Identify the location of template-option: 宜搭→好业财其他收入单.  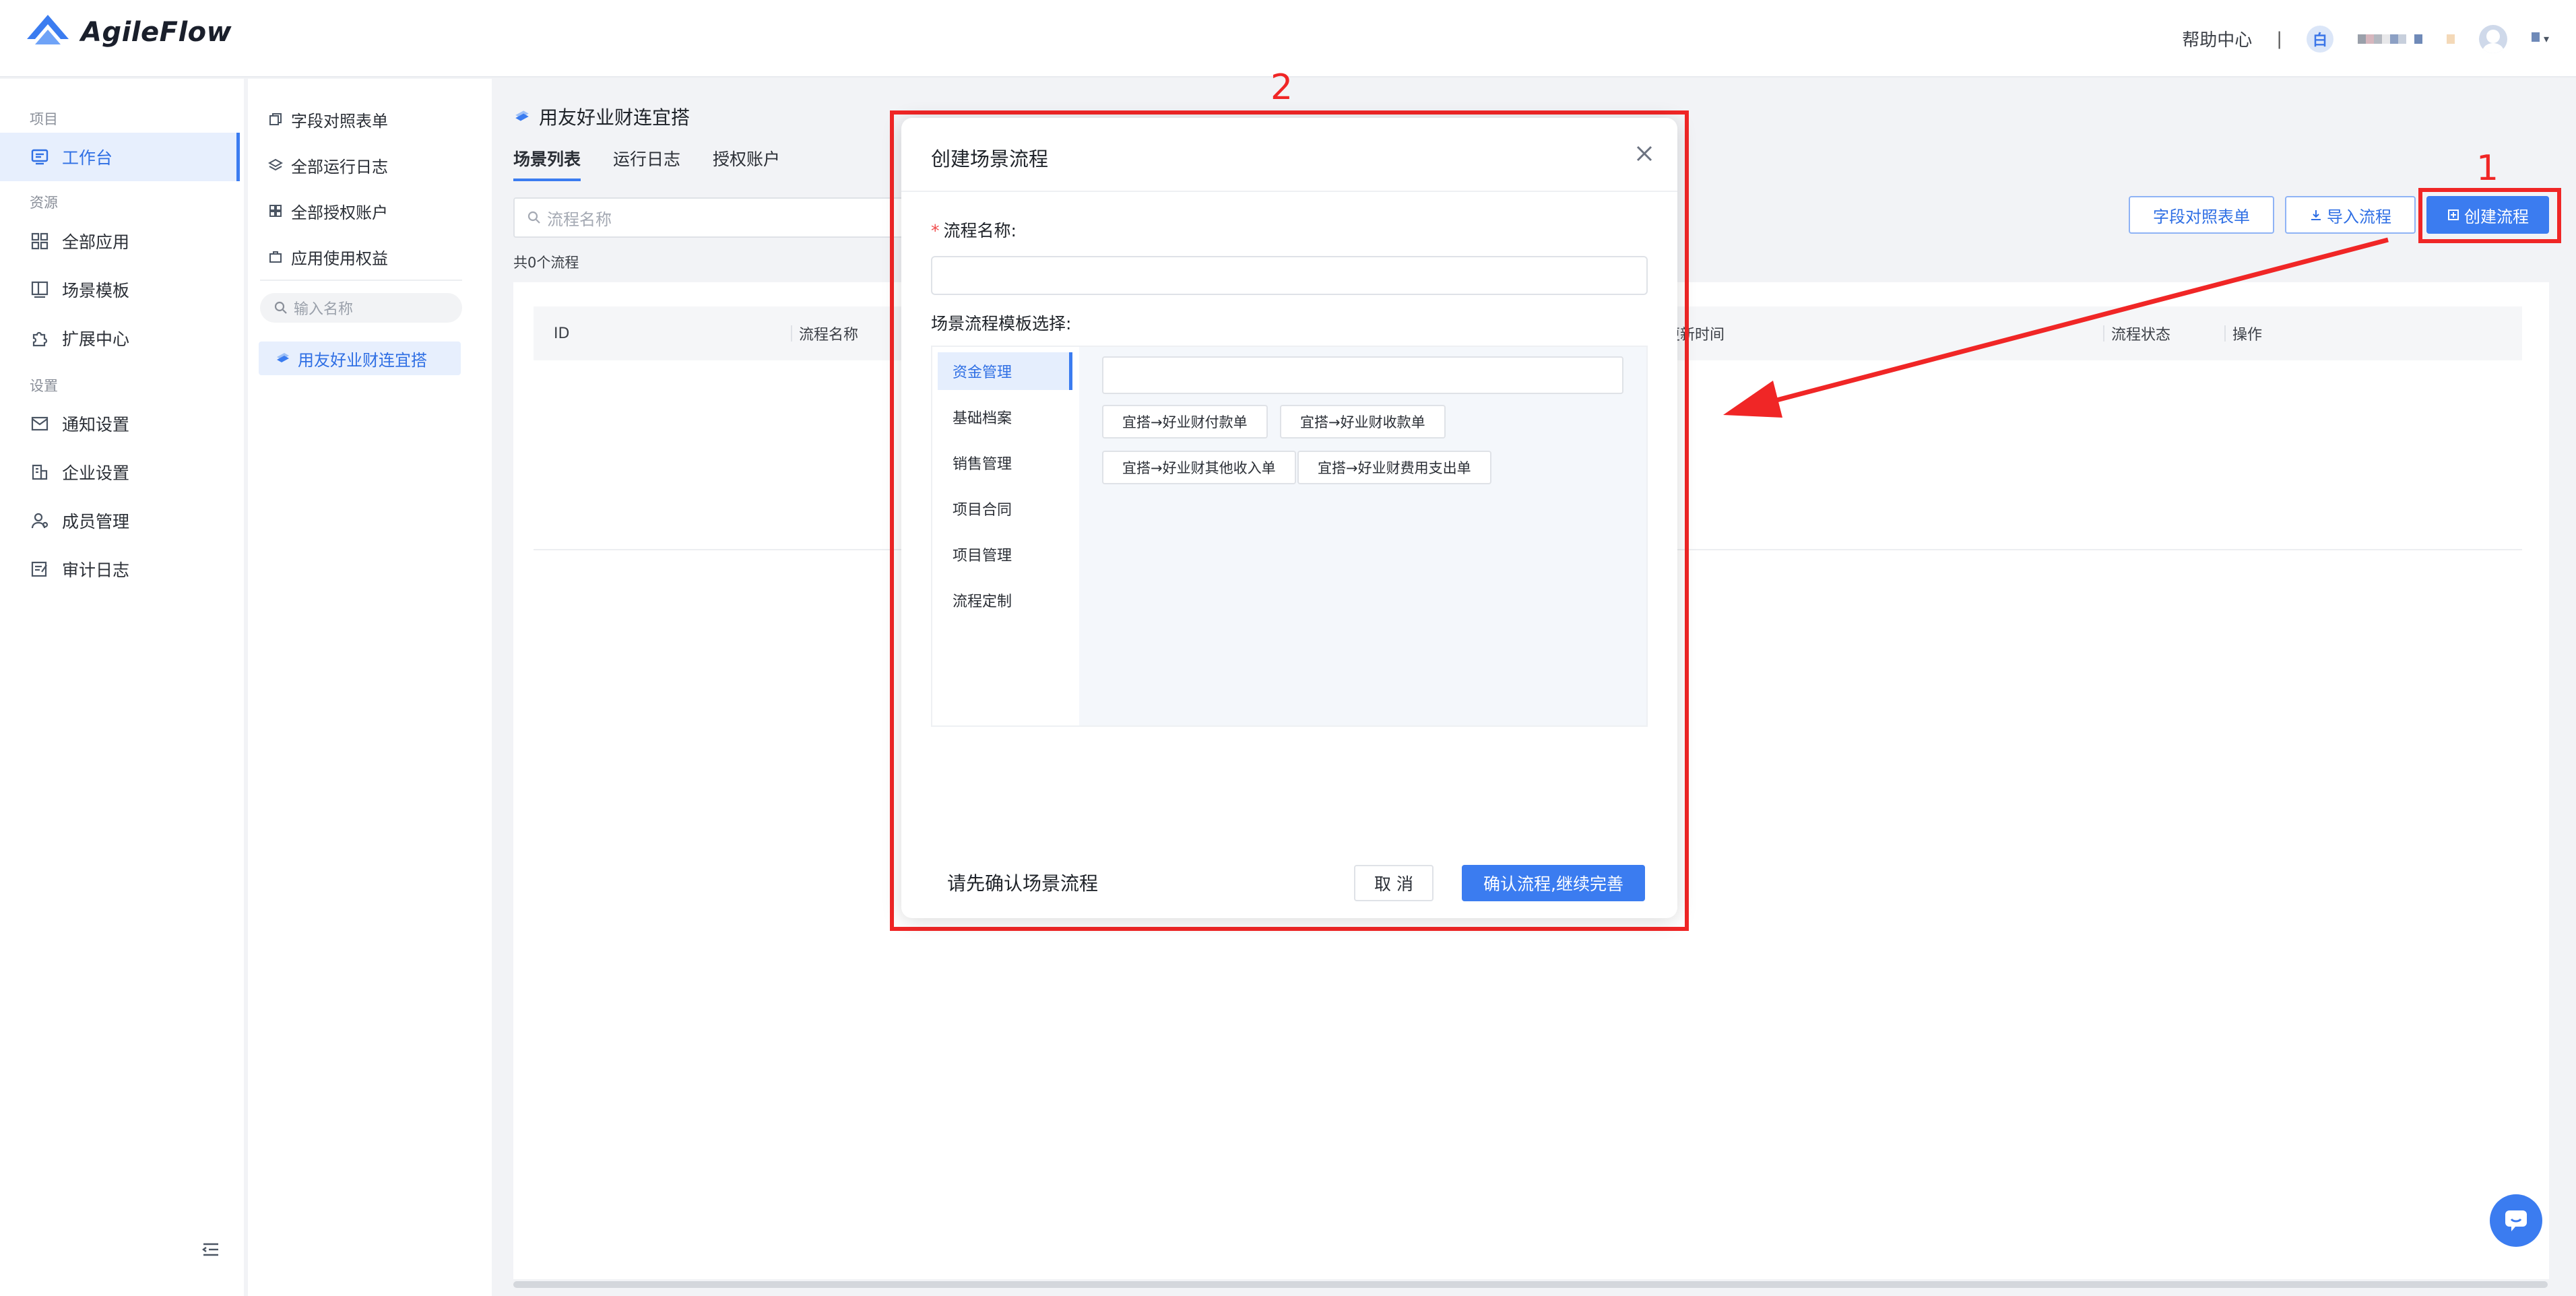
(1199, 468).